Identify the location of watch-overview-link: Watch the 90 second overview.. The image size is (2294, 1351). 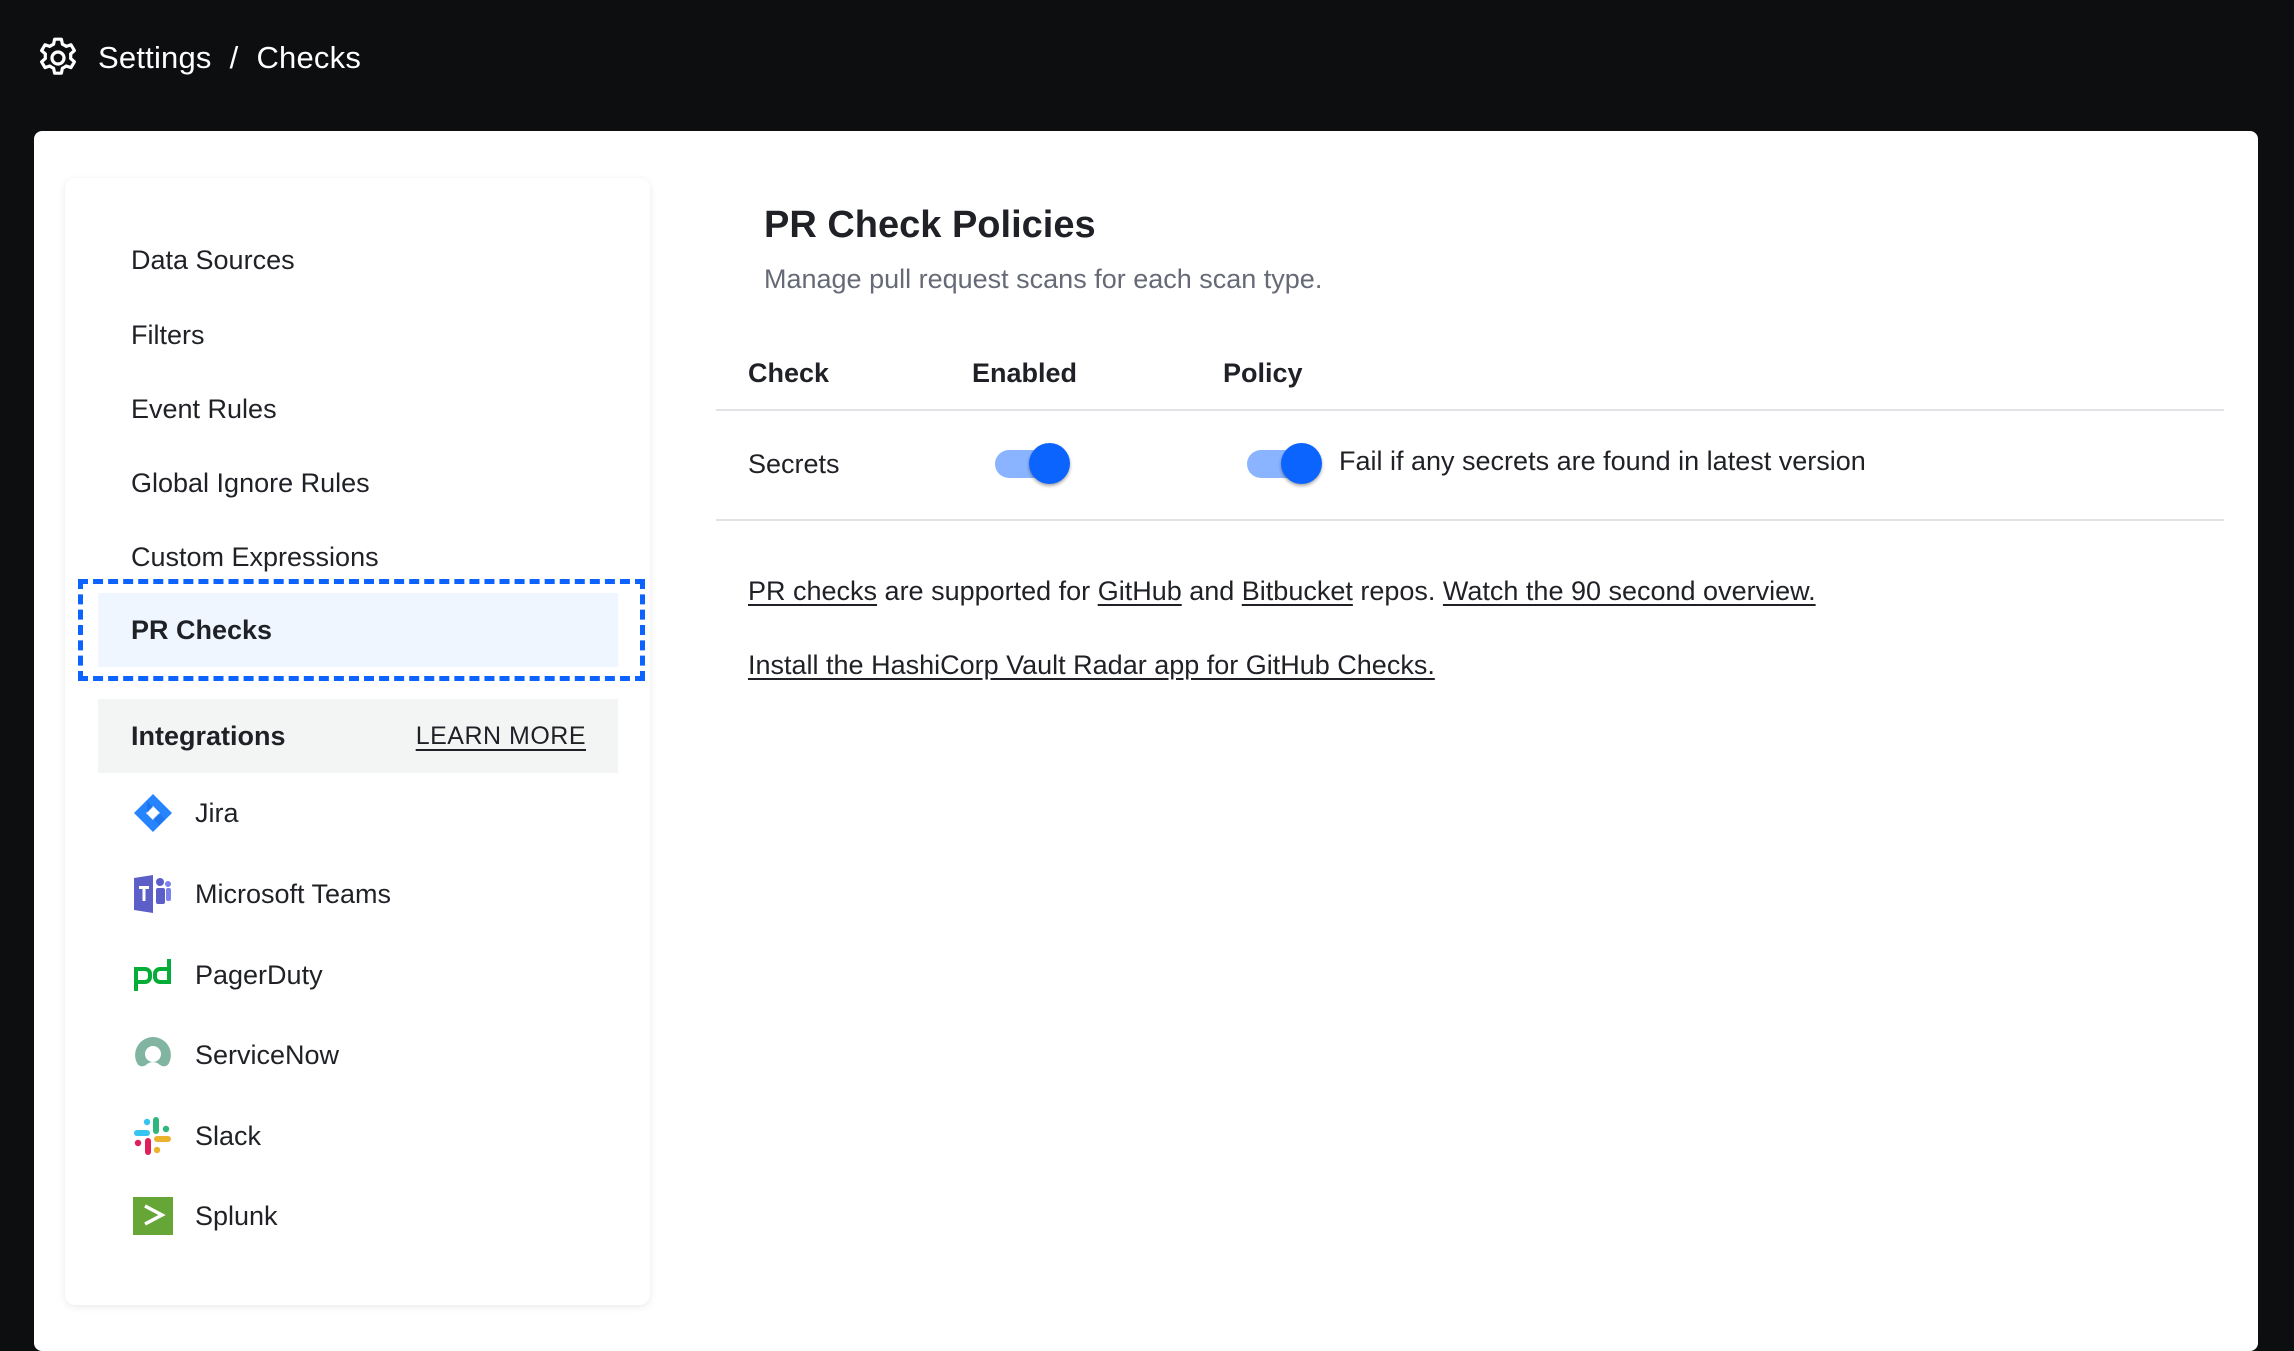
(1629, 591).